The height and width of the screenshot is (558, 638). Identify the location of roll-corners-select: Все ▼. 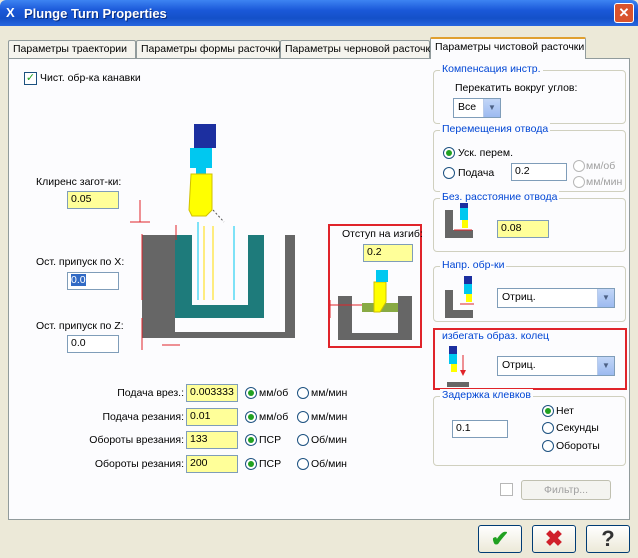
(477, 108).